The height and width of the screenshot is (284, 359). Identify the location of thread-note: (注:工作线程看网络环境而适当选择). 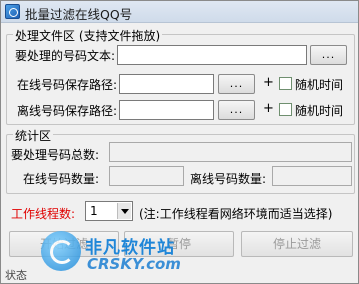
(236, 214).